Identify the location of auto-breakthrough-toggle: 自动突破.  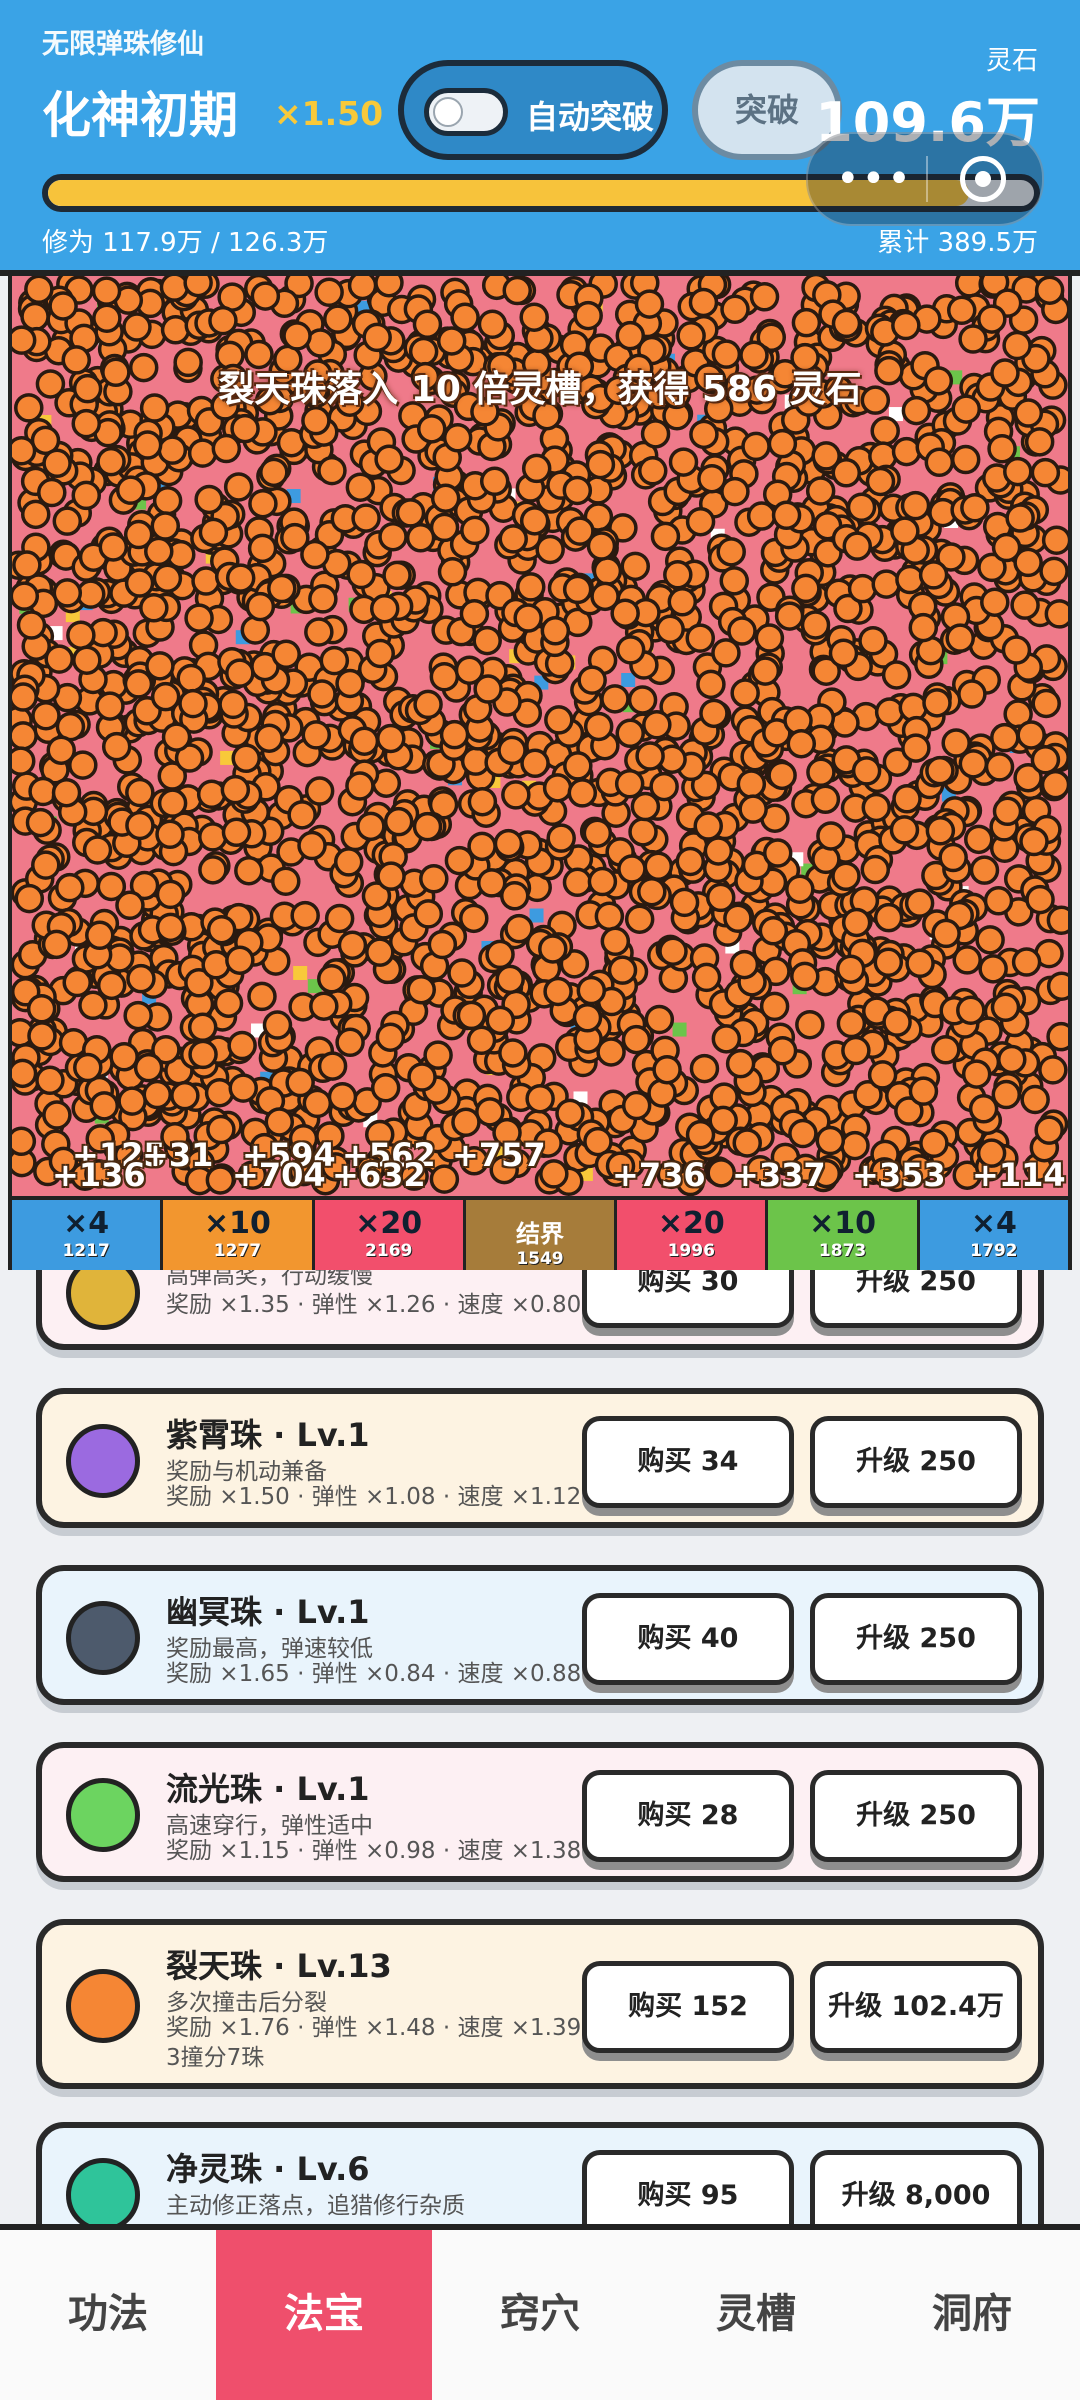
(533, 110).